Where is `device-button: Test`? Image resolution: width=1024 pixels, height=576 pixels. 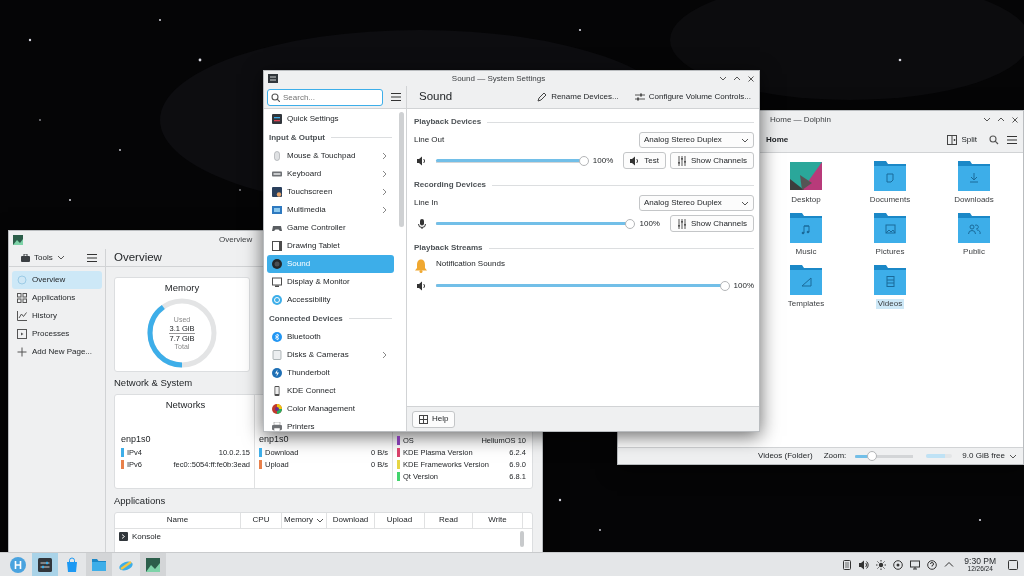 device-button: Test is located at coordinates (644, 160).